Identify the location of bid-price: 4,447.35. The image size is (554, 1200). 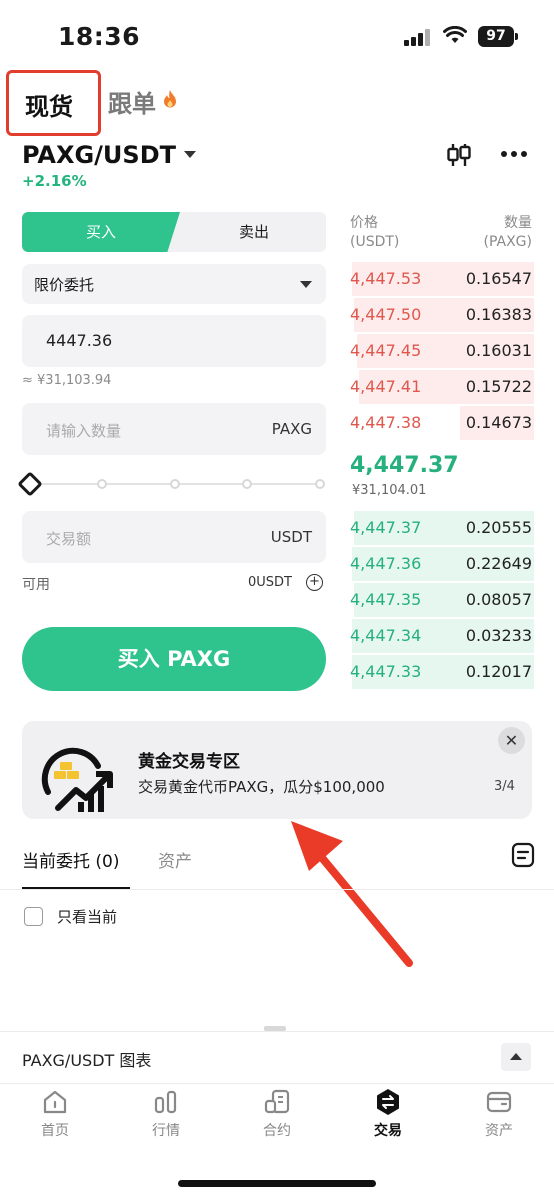
(386, 599).